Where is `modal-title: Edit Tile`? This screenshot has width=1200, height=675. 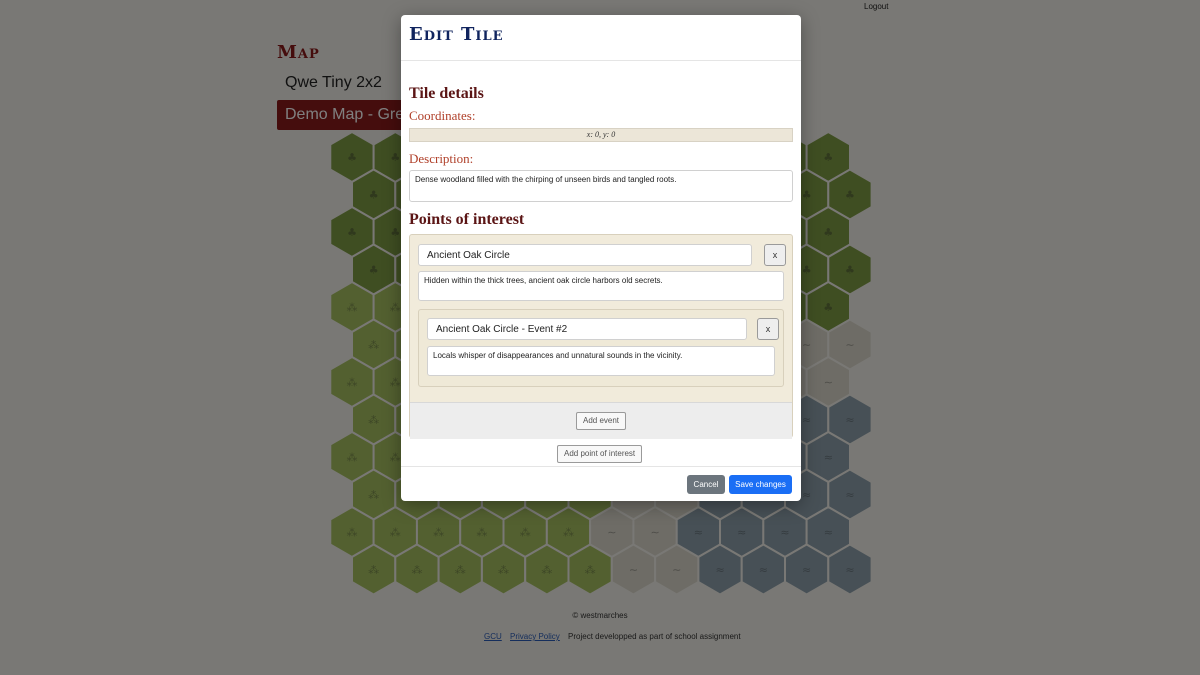 modal-title: Edit Tile is located at coordinates (456, 34).